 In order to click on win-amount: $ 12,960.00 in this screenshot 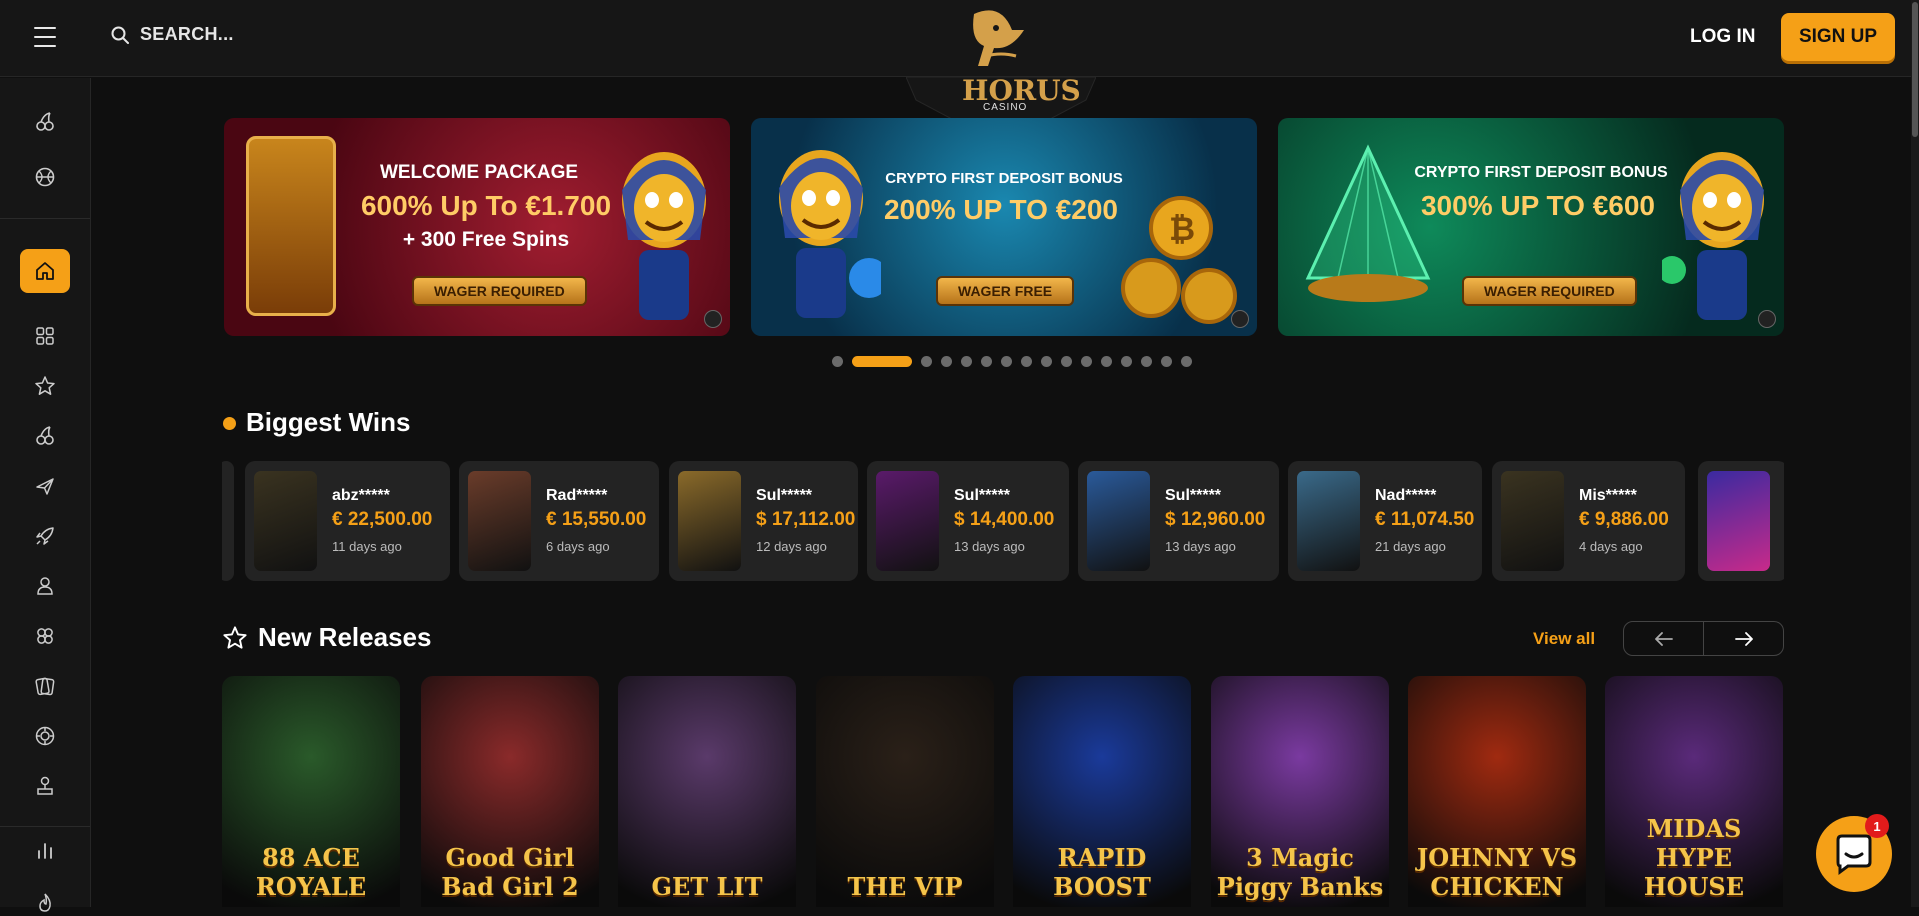, I will do `click(1215, 519)`.